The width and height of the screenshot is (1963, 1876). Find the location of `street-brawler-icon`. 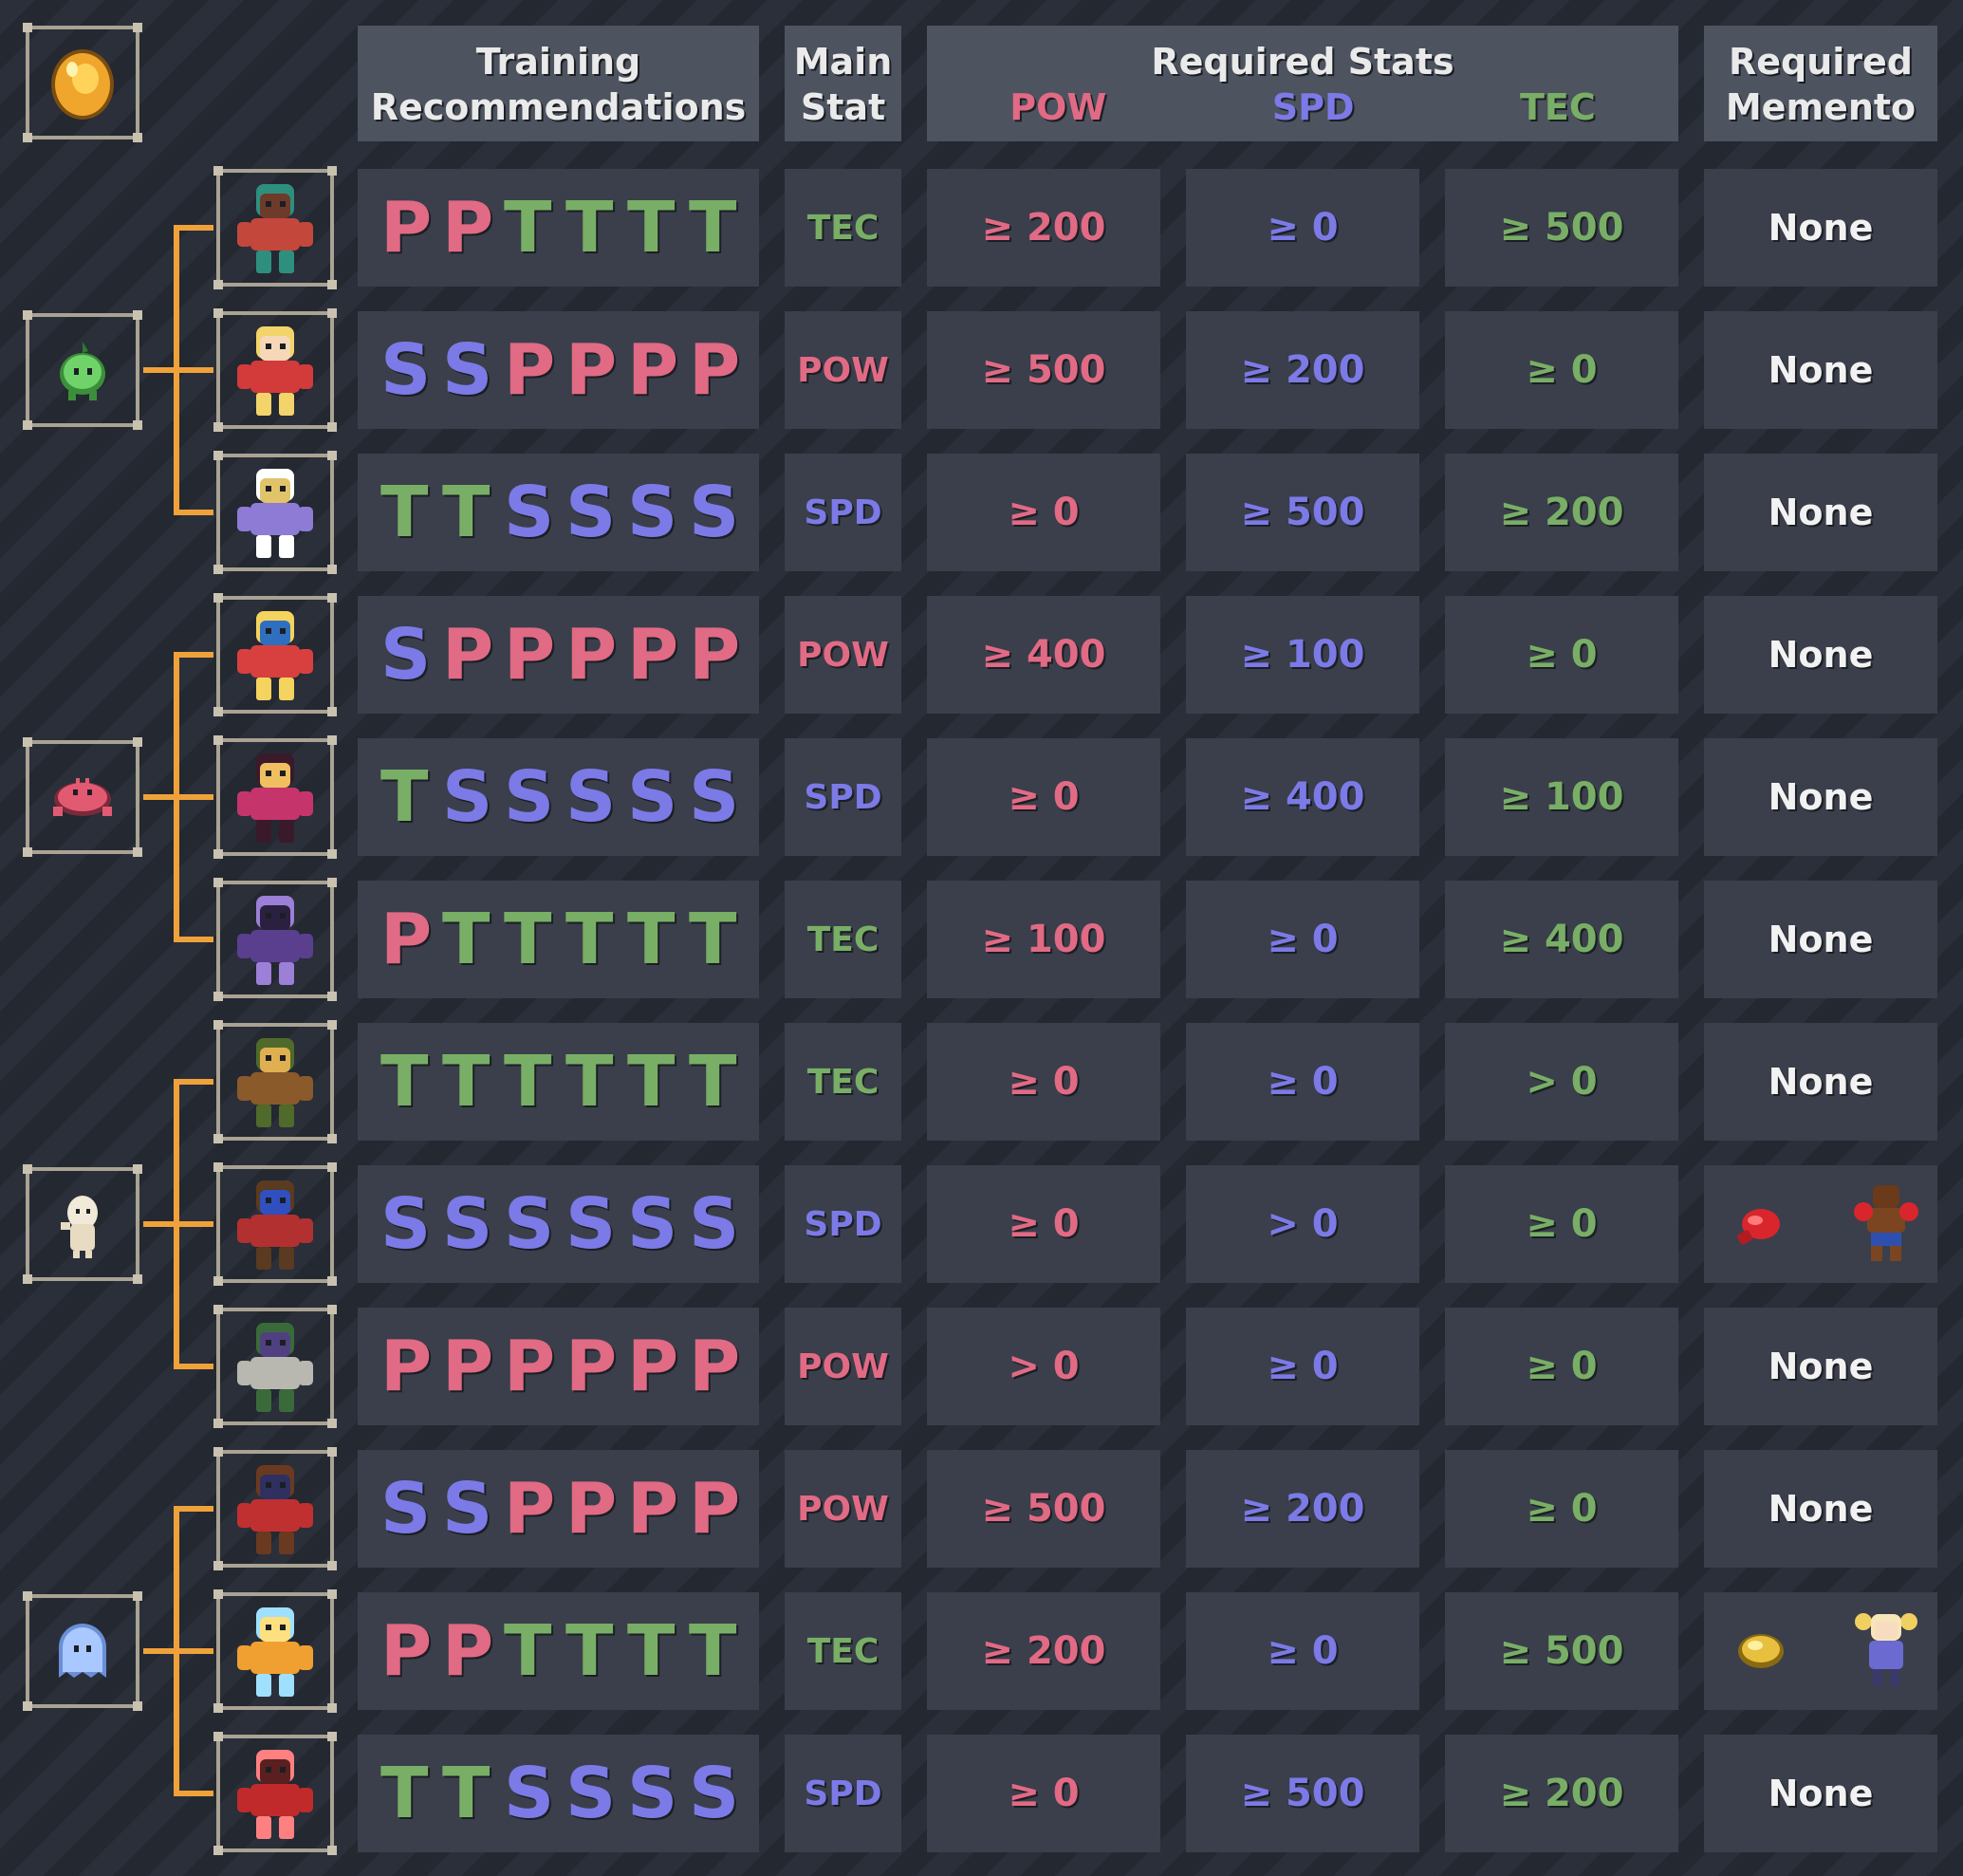

street-brawler-icon is located at coordinates (275, 1225).